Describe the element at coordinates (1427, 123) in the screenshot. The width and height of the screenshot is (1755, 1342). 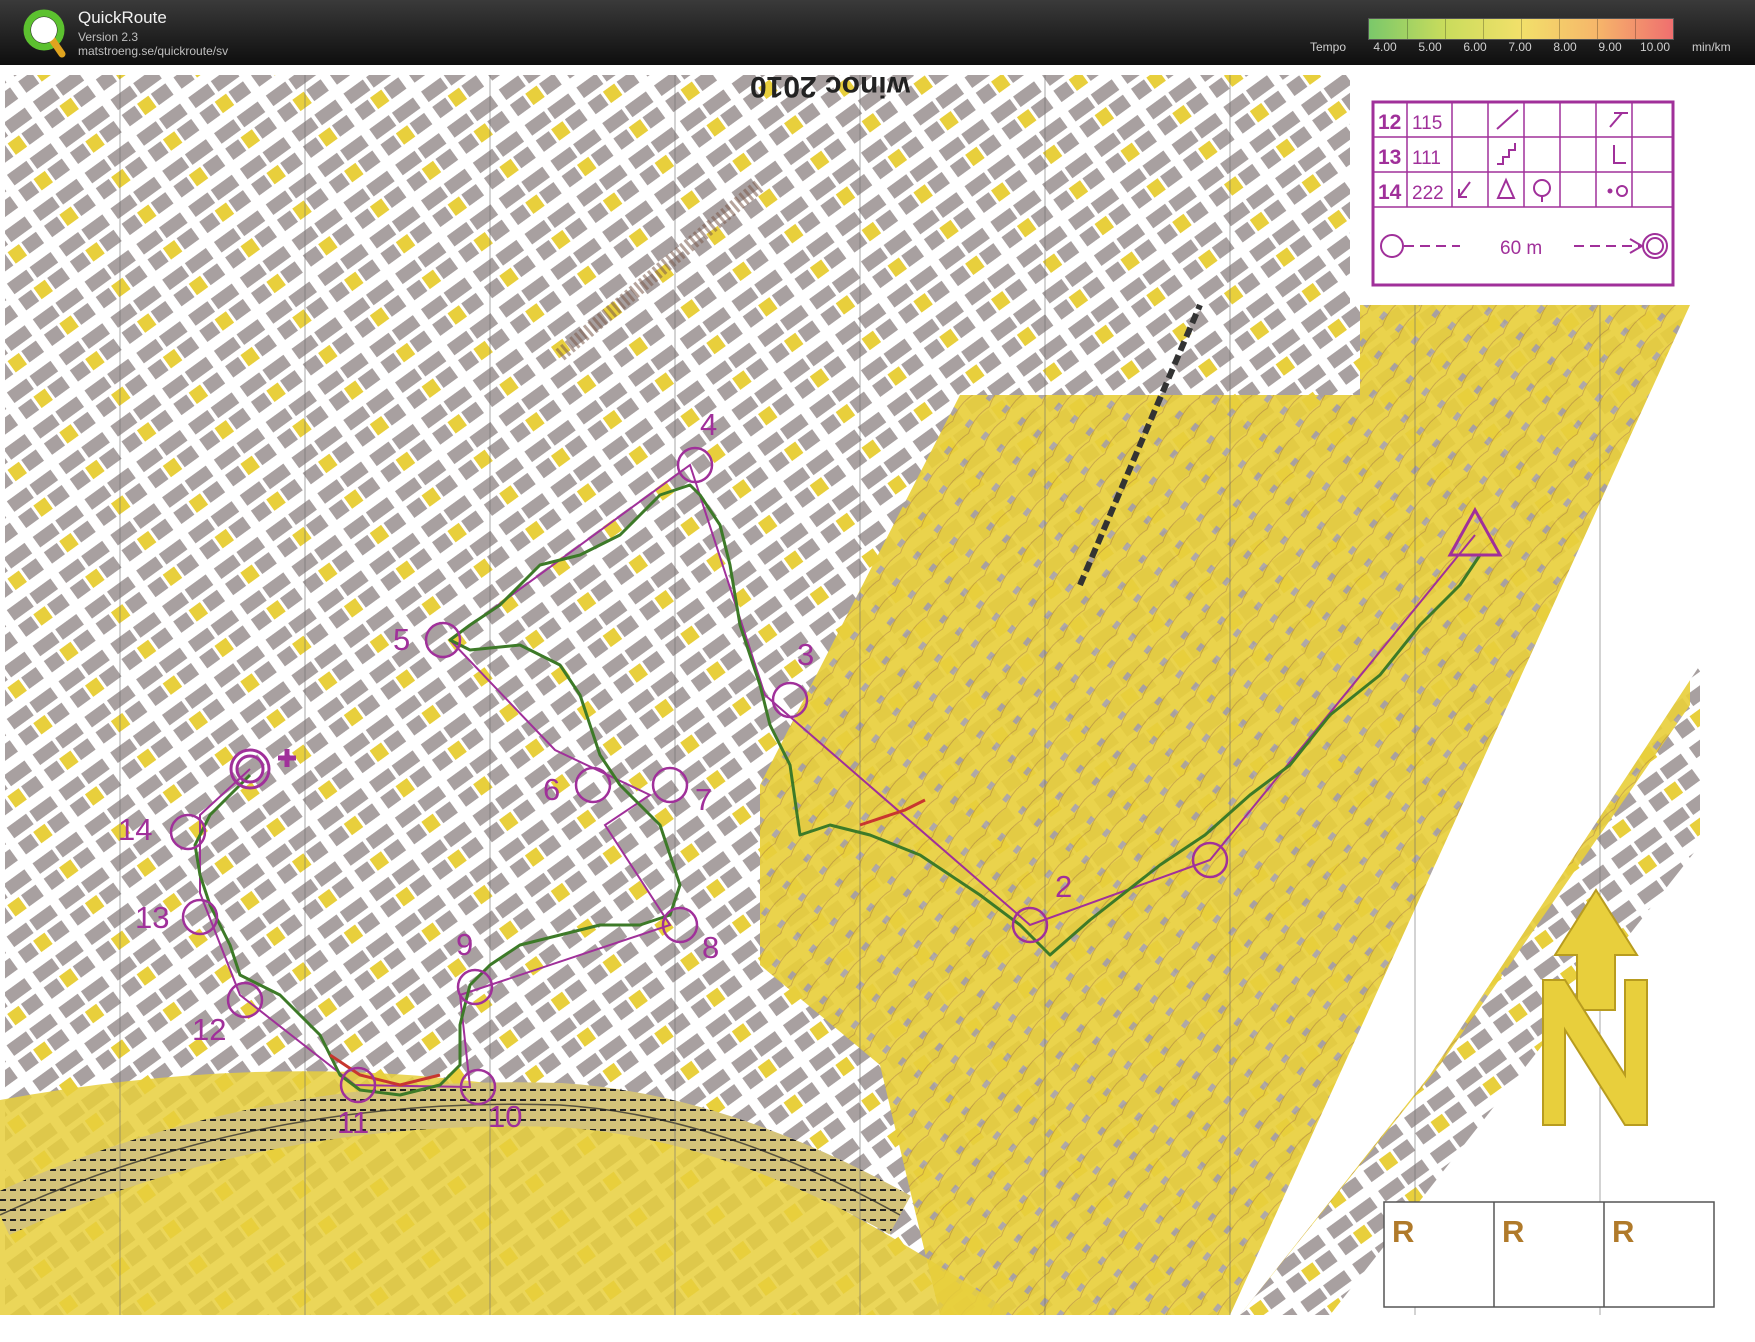
I see `description-code: 115` at that location.